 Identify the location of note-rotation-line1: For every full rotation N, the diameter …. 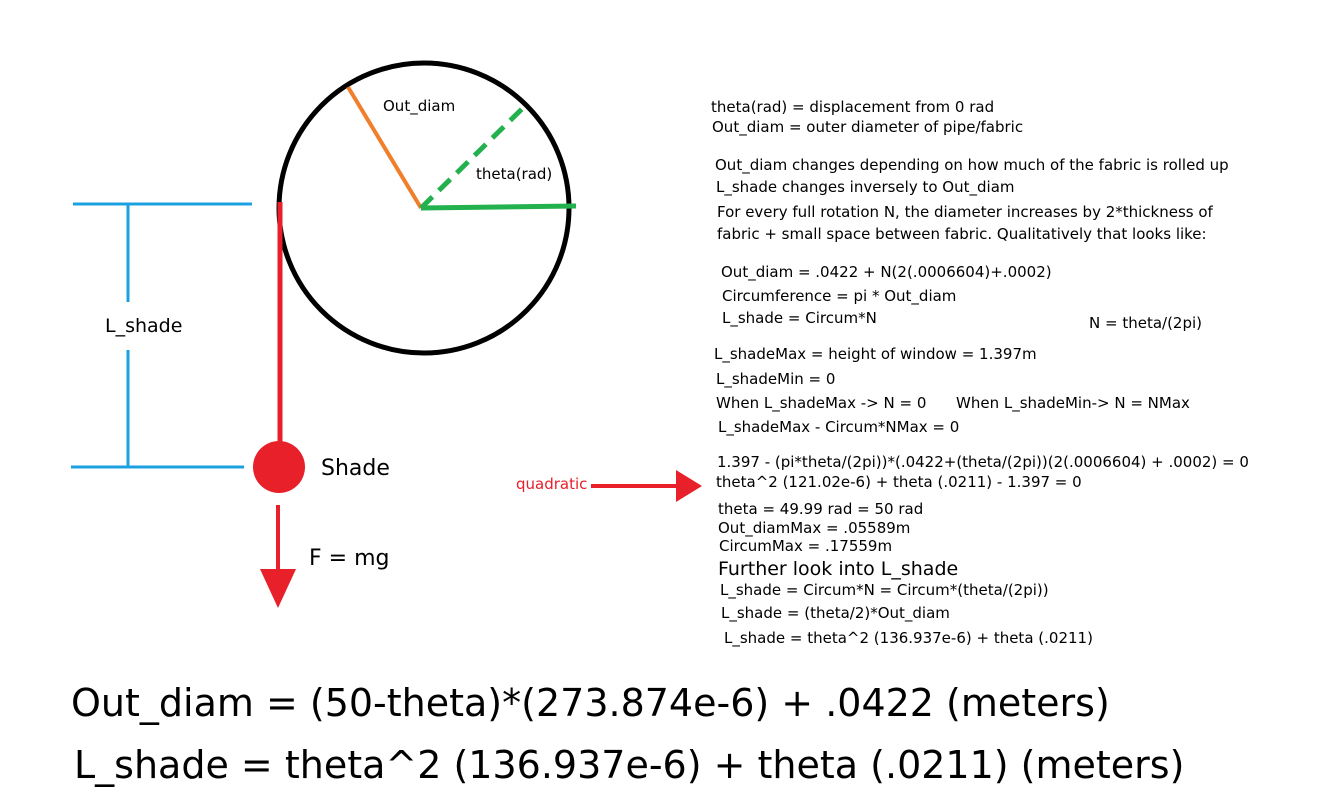
(965, 212).